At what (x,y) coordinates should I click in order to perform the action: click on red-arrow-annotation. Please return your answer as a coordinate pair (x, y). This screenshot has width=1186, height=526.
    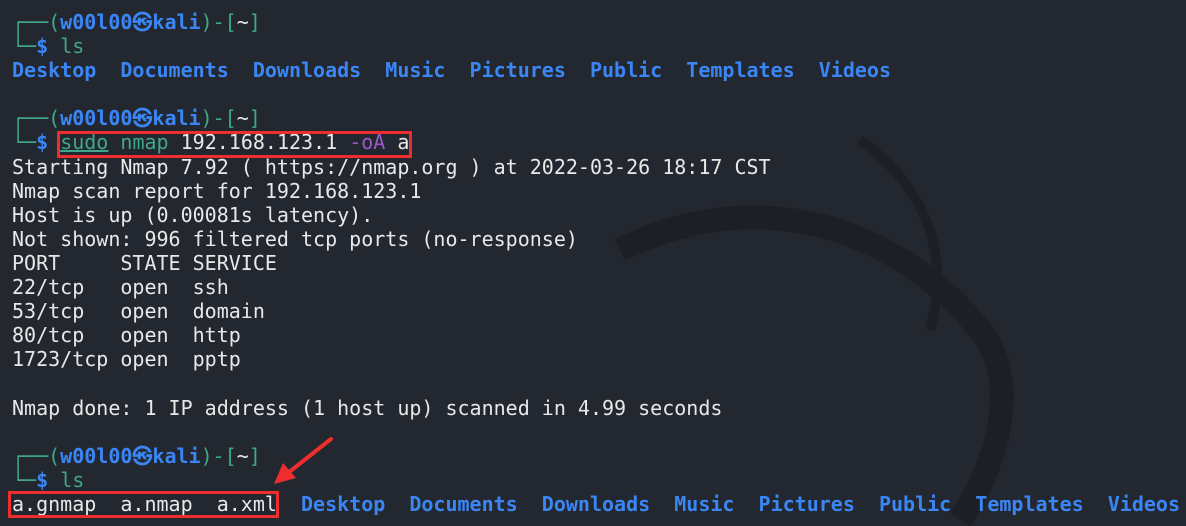
    Looking at the image, I should click on (303, 460).